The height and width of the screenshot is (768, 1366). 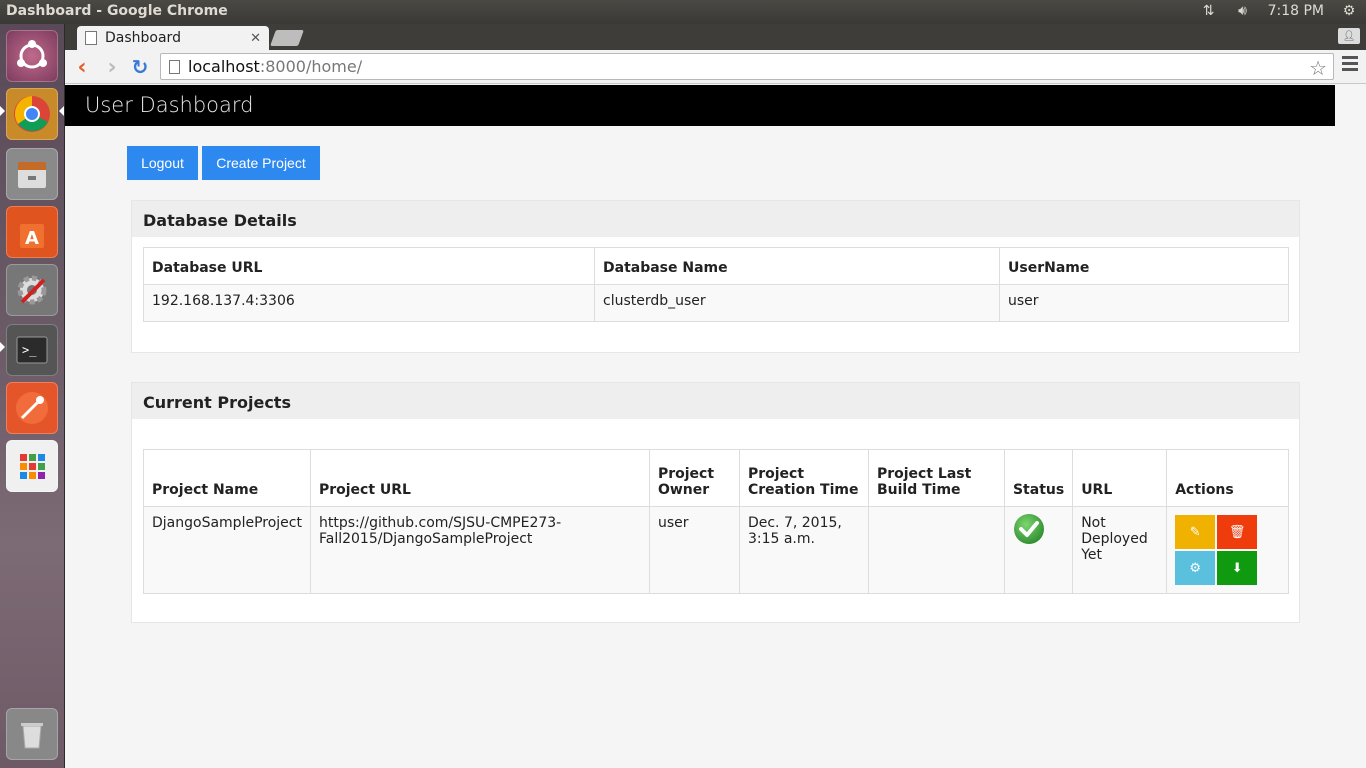 I want to click on col-status: Status, so click(x=1038, y=478).